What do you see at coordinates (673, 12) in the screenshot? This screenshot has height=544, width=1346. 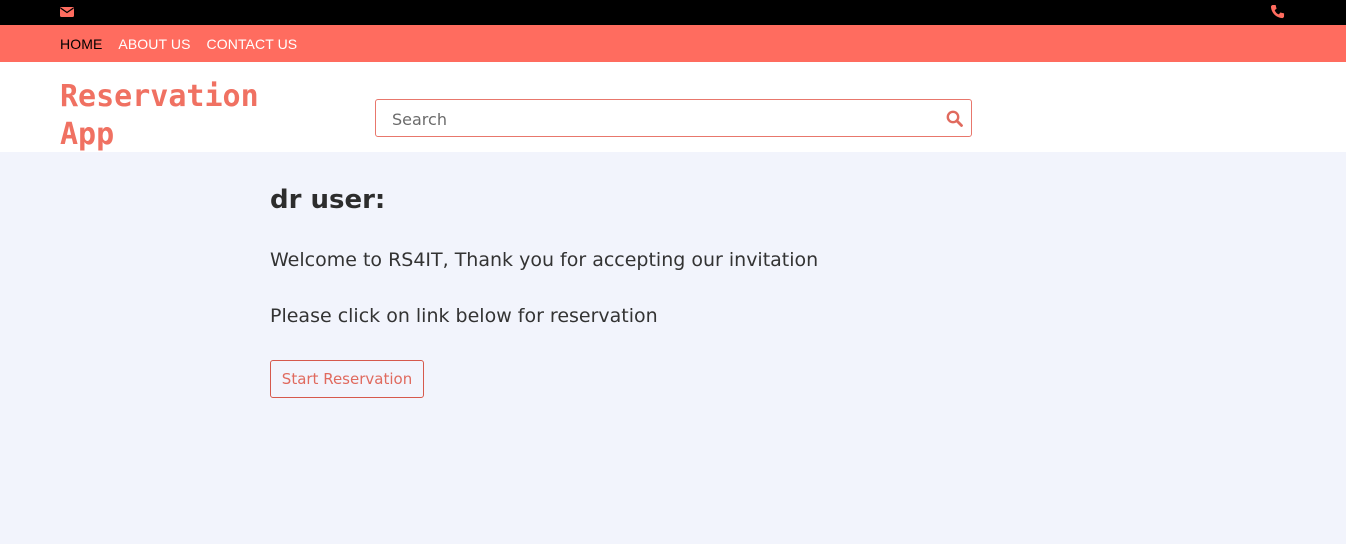 I see `top-bar` at bounding box center [673, 12].